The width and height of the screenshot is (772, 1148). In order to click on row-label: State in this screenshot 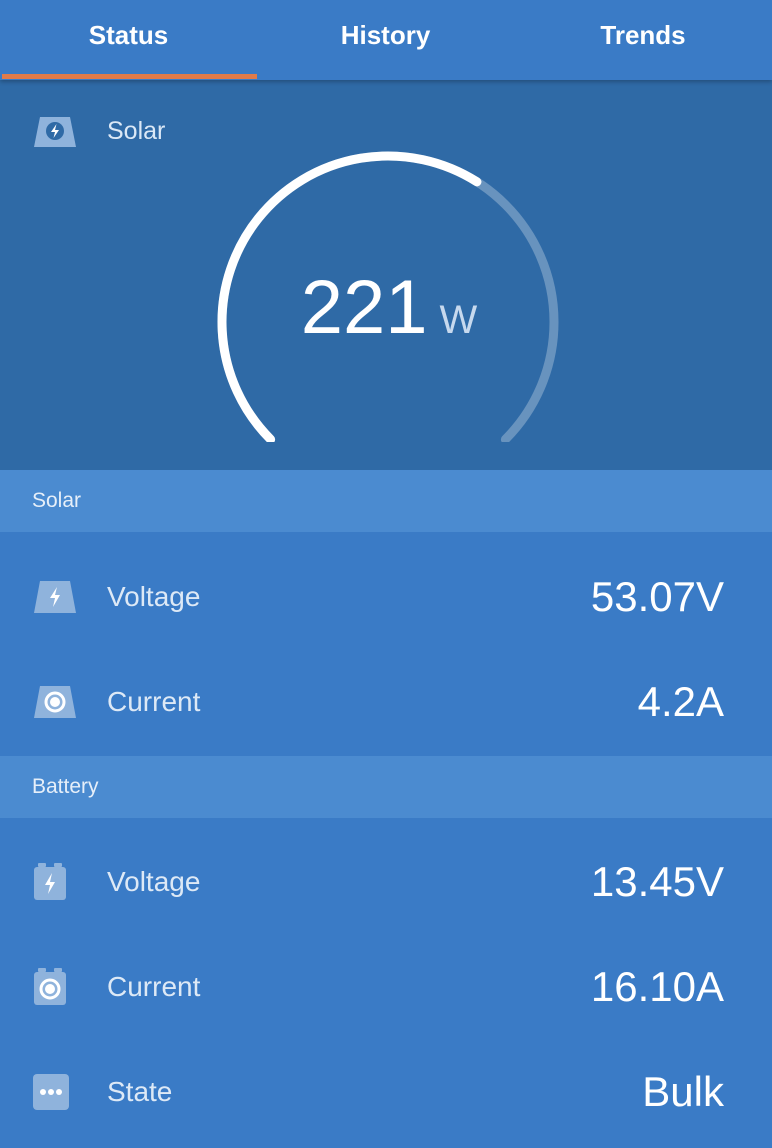, I will do `click(140, 1091)`.